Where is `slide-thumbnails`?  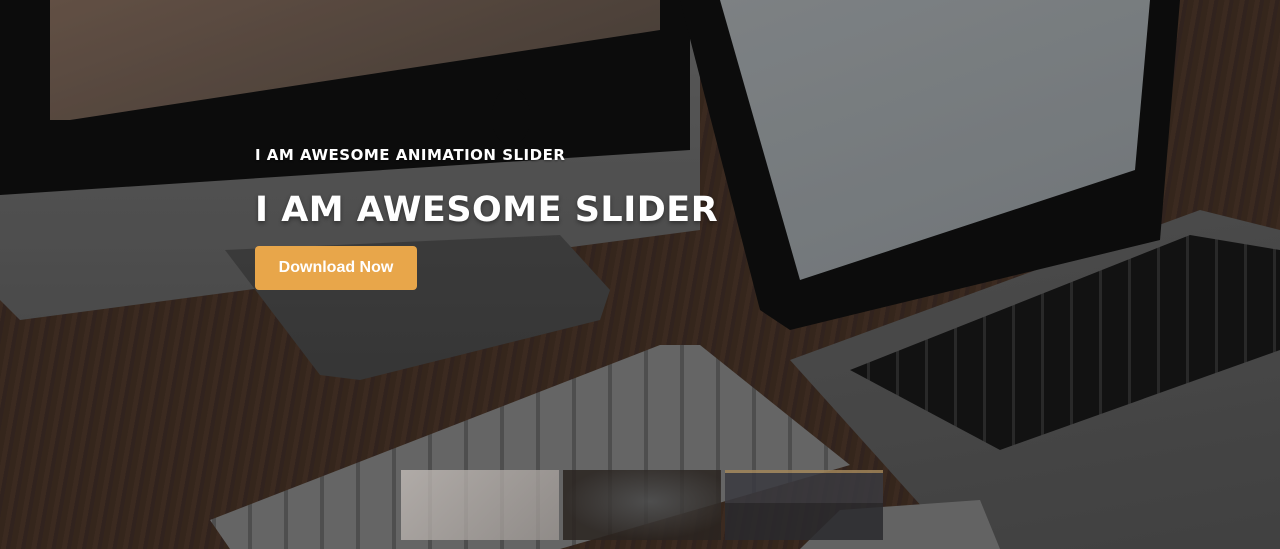
slide-thumbnails is located at coordinates (642, 505).